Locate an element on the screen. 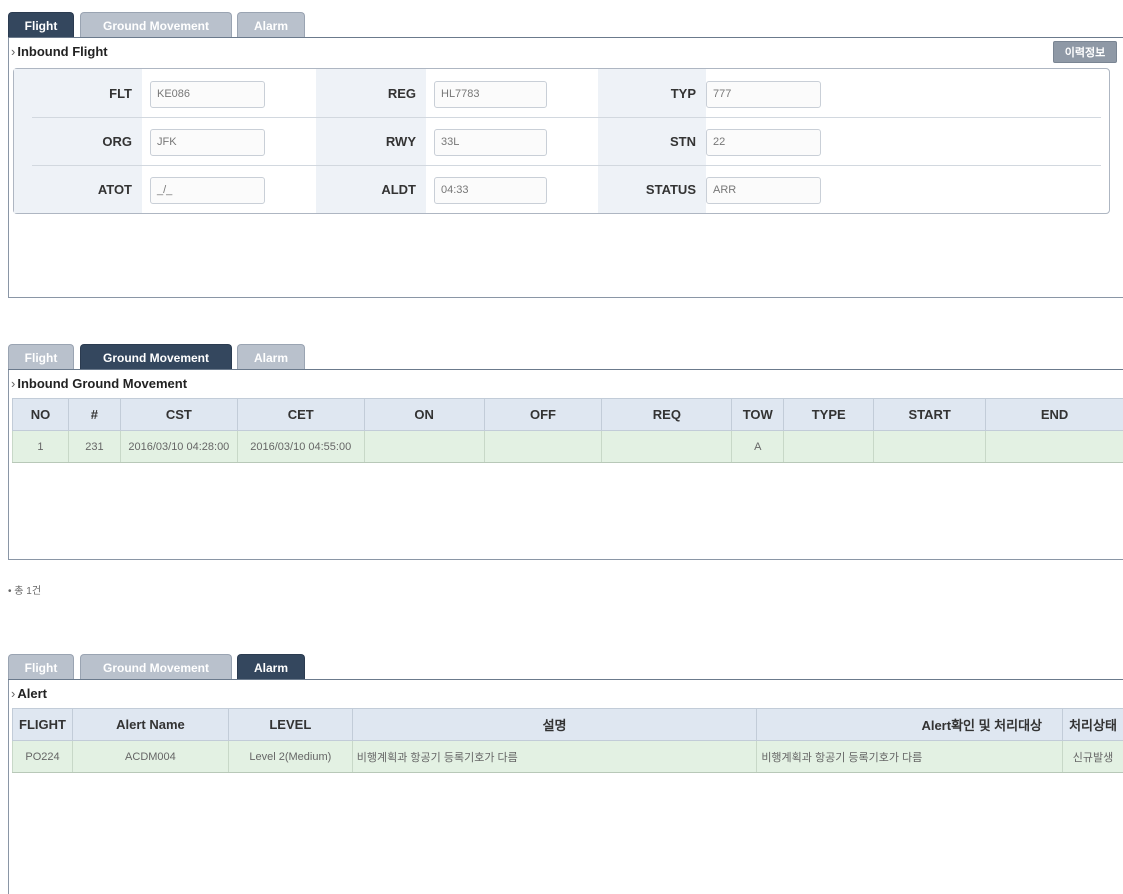 The width and height of the screenshot is (1123, 894). ground-panel-tabs: Flight Ground Movement Alarm is located at coordinates (565, 357).